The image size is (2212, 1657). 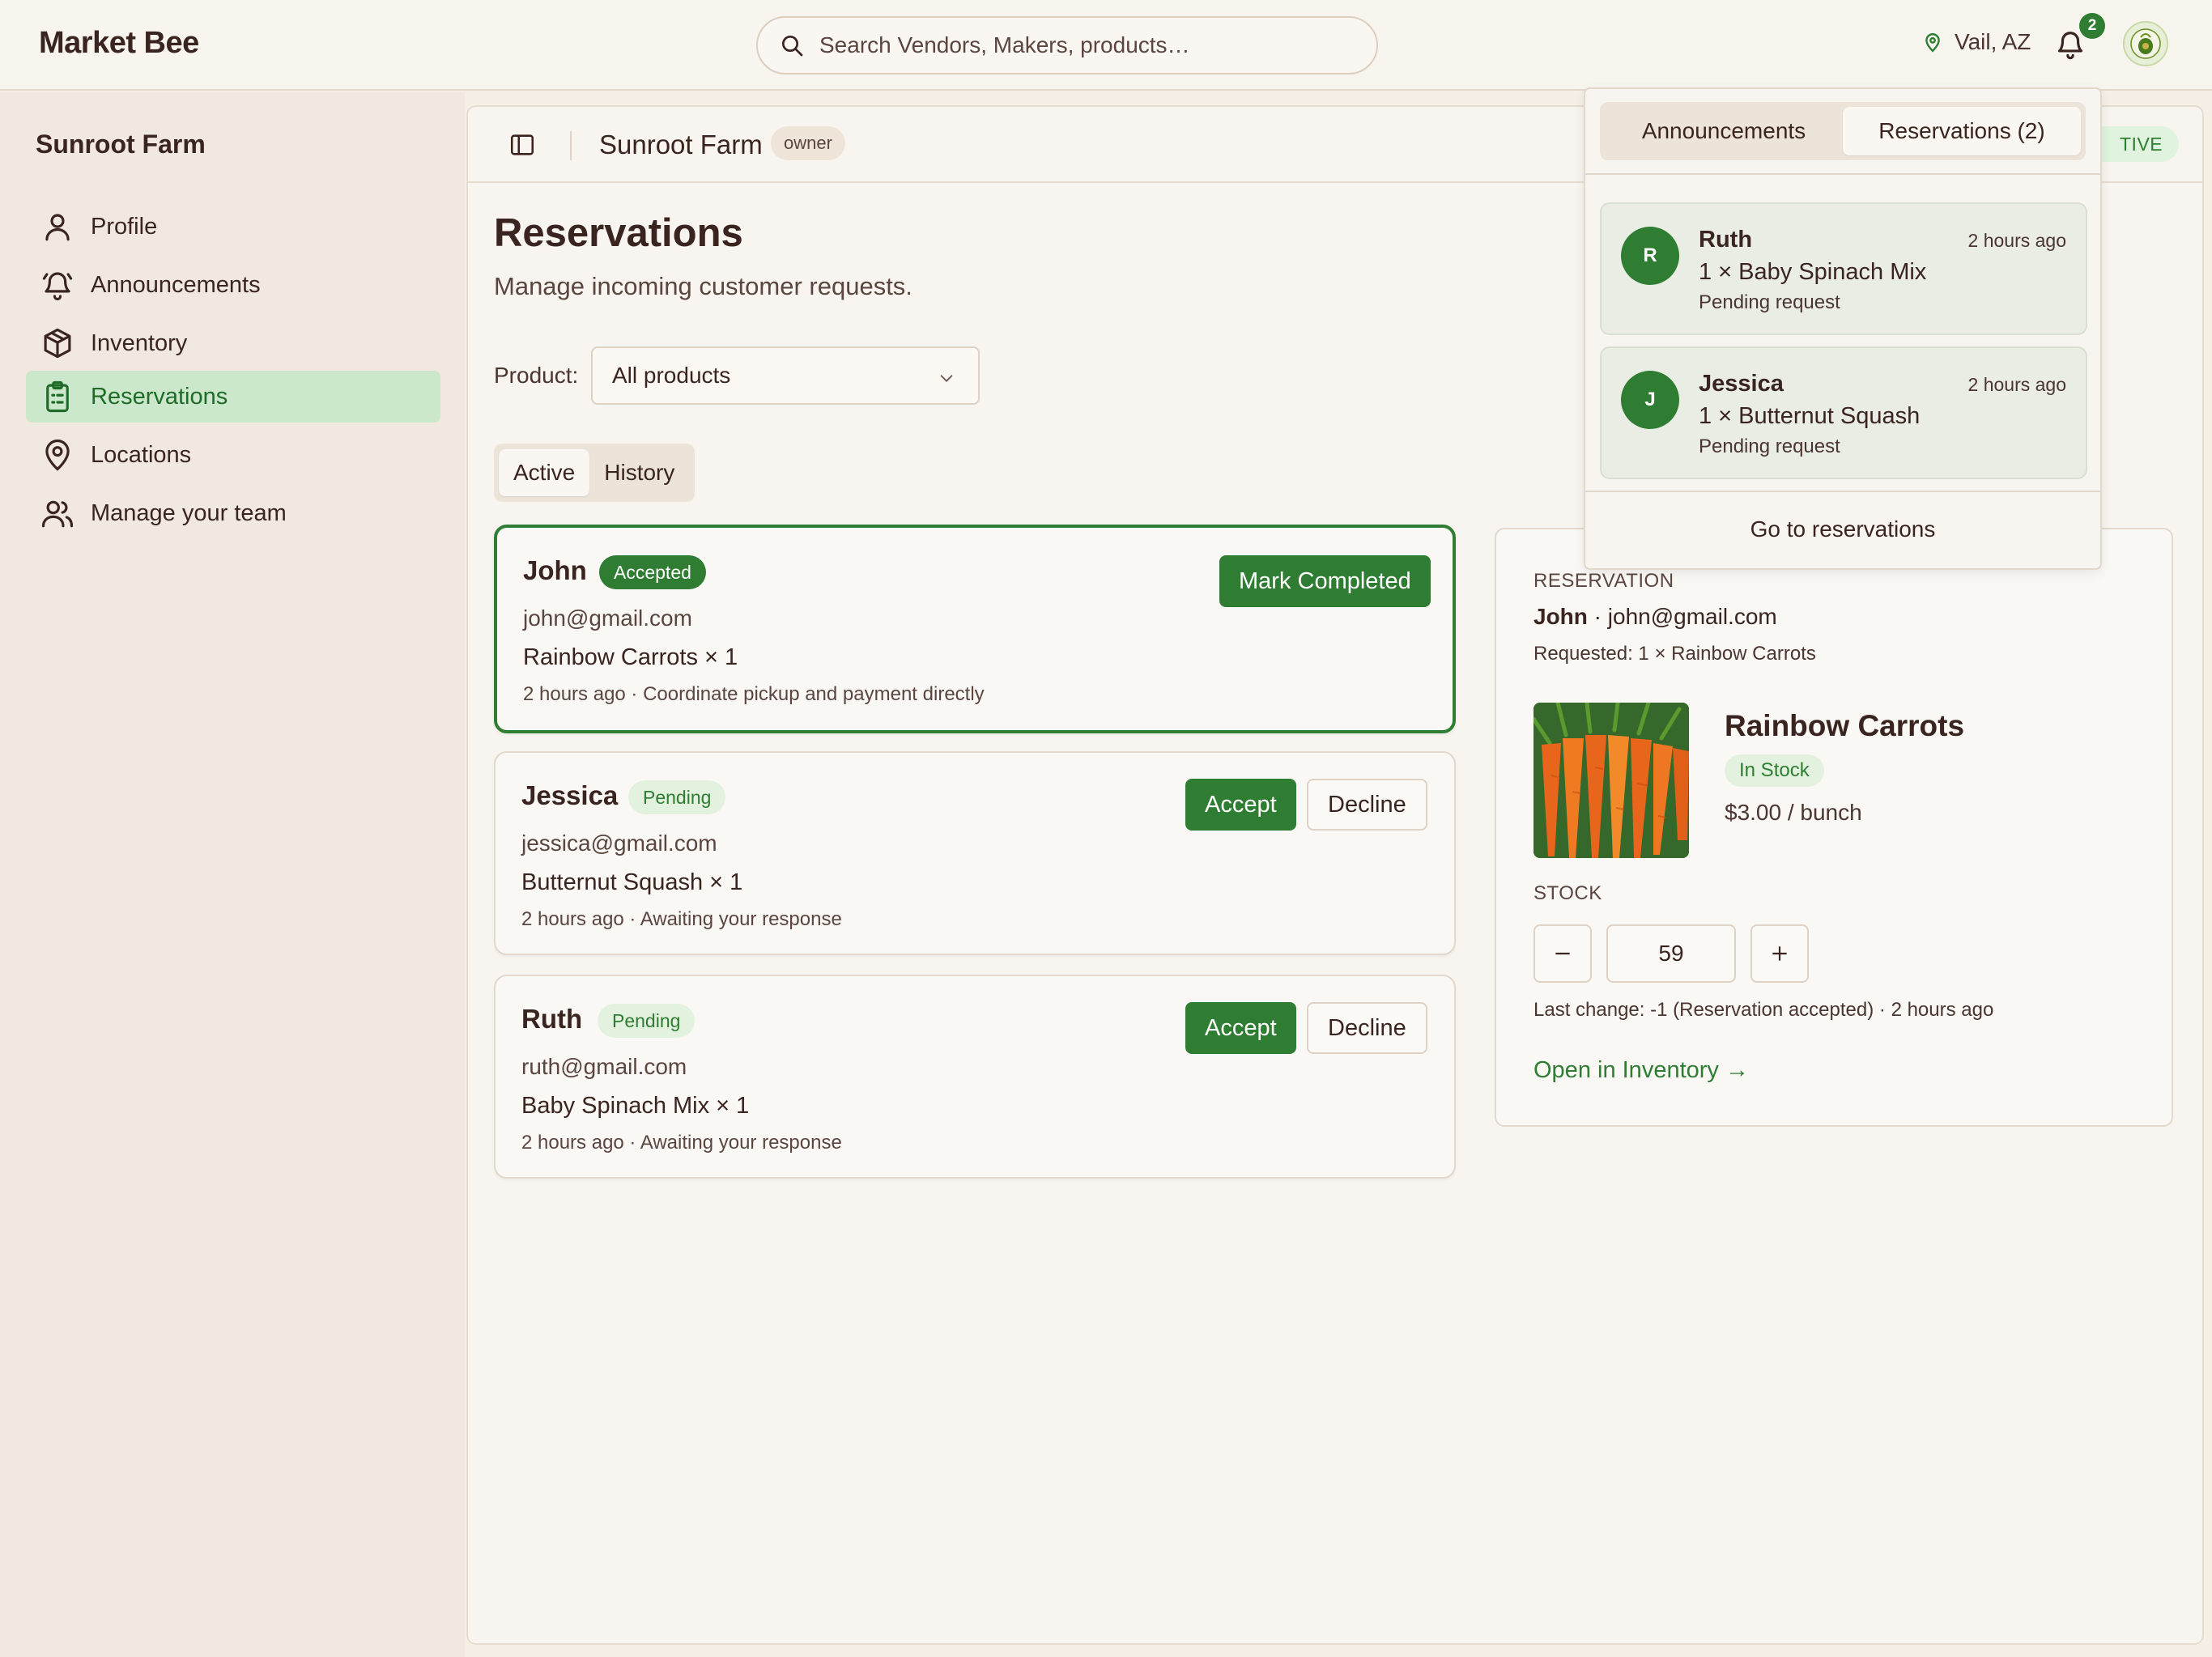 I want to click on stock-decrement-button, so click(x=1563, y=953).